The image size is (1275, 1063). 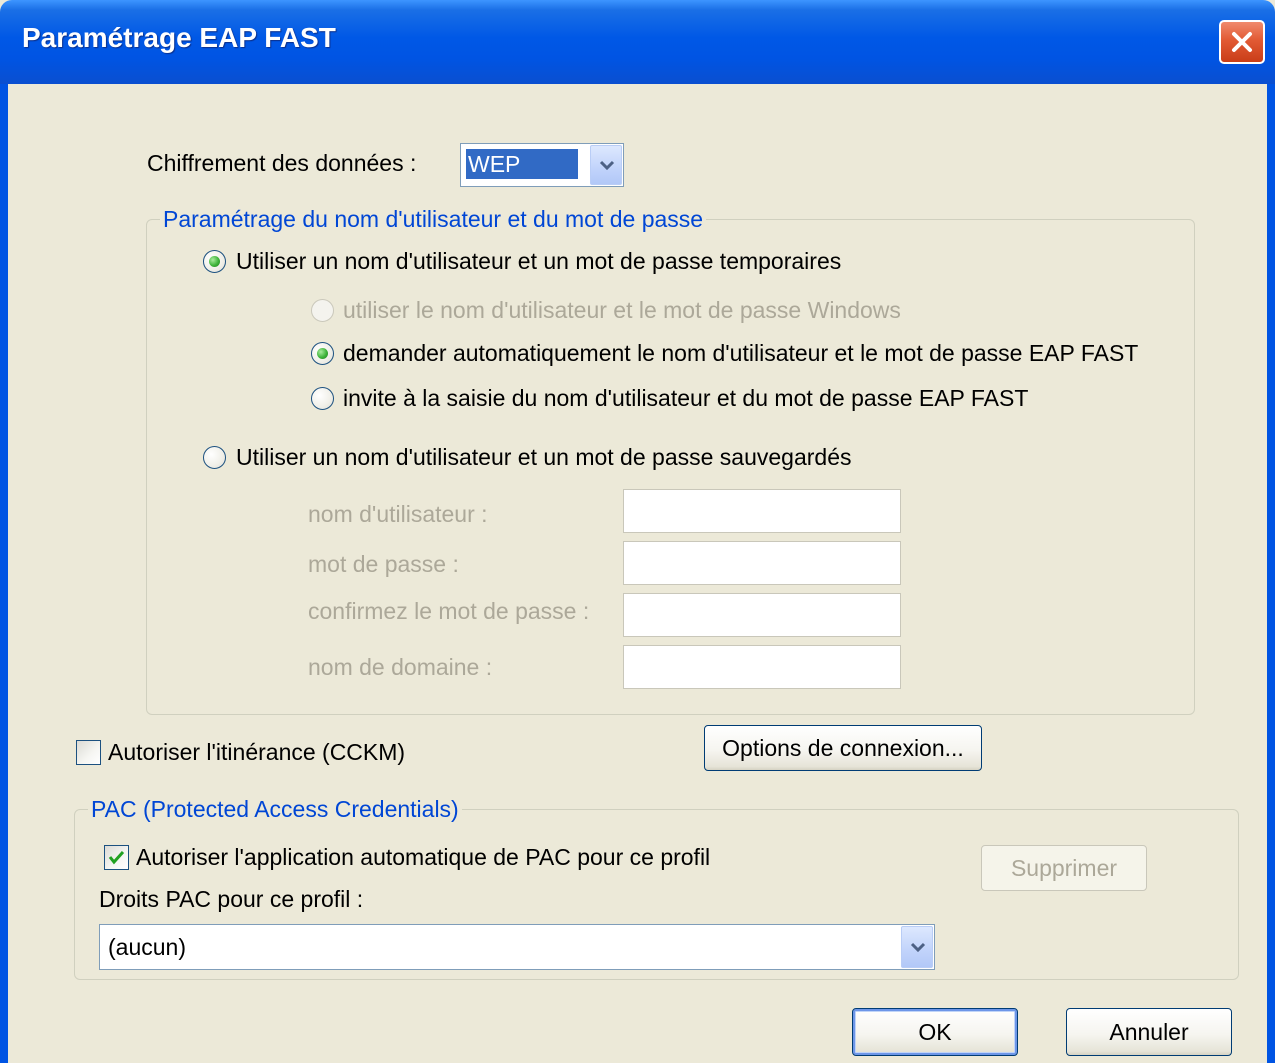 What do you see at coordinates (1064, 868) in the screenshot?
I see `delete-pac-button: Supprimer` at bounding box center [1064, 868].